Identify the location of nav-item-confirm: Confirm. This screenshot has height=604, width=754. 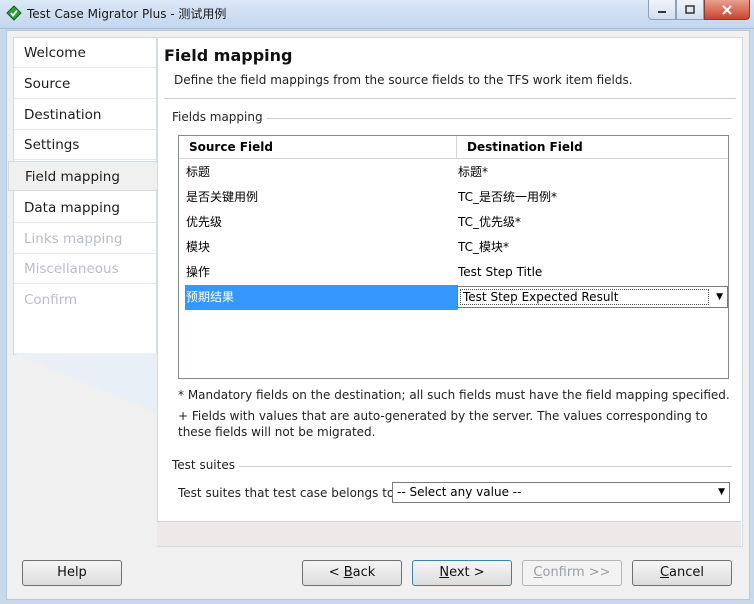
(51, 300).